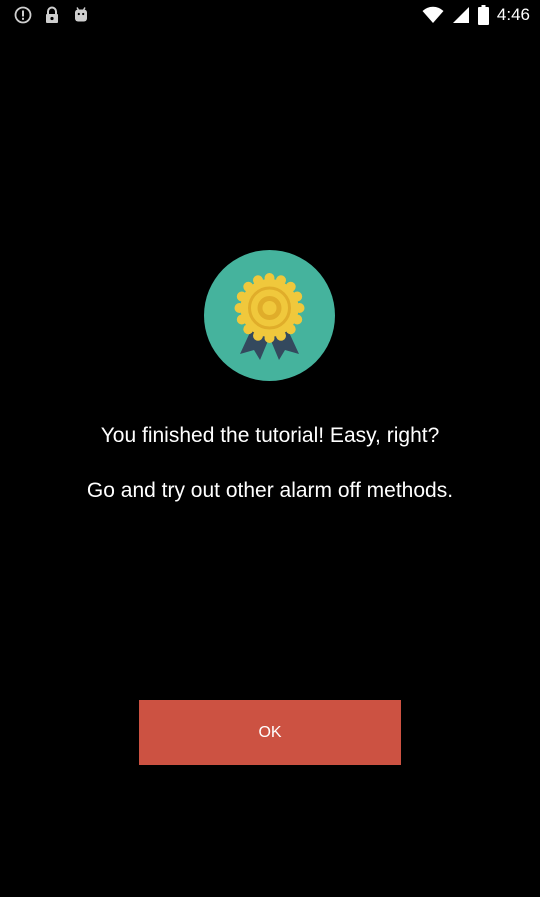  What do you see at coordinates (270, 490) in the screenshot?
I see `try-other-methods-message: Go and try out other alarm off methods.` at bounding box center [270, 490].